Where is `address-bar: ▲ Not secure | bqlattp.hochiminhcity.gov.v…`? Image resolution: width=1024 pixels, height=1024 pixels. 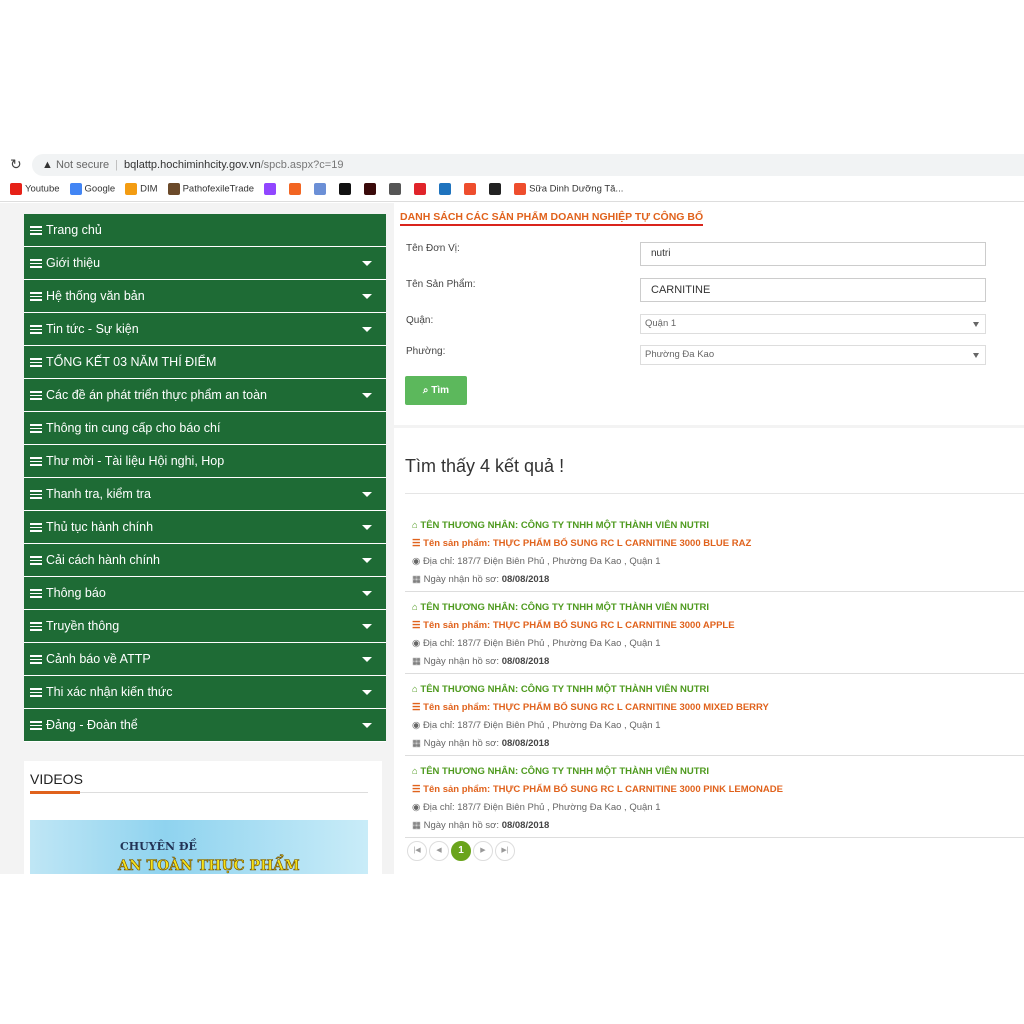
address-bar: ▲ Not secure | bqlattp.hochiminhcity.gov.v… is located at coordinates (528, 165).